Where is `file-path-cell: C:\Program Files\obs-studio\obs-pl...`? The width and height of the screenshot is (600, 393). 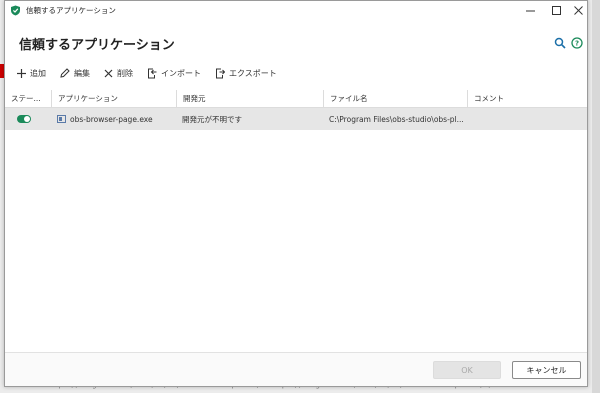 file-path-cell: C:\Program Files\obs-studio\obs-pl... is located at coordinates (396, 119).